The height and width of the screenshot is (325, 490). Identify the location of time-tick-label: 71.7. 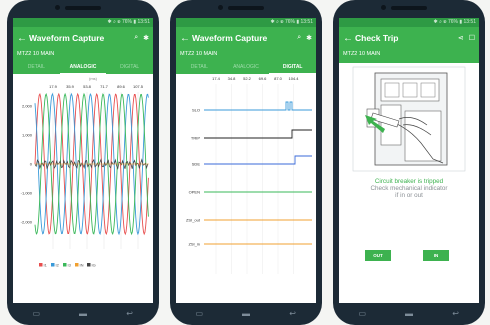
(104, 86).